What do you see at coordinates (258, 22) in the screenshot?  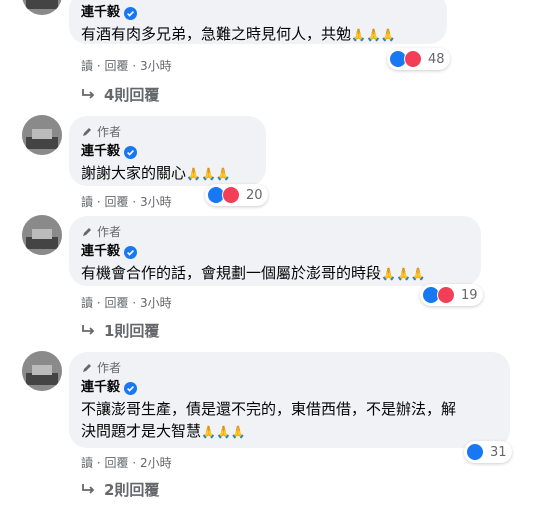 I see `comment-bubble: 連千毅 有酒有肉多兄弟，急難之時見何人，共勉🙏🙏🙏` at bounding box center [258, 22].